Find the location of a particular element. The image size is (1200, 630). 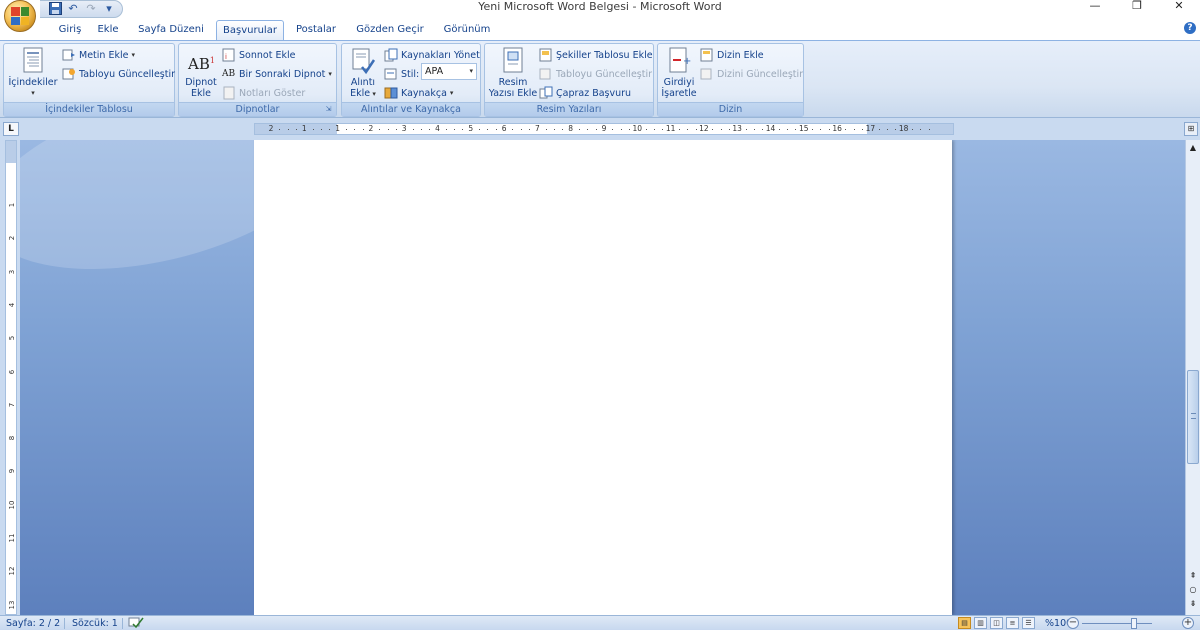

update-index-button: Dizini Güncelleştir is located at coordinates (751, 74).